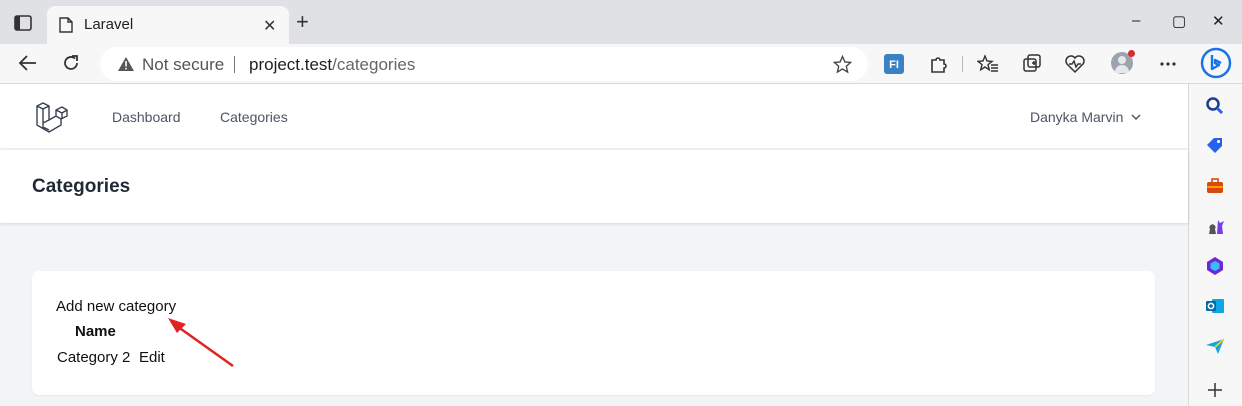 The image size is (1242, 406). Describe the element at coordinates (1215, 245) in the screenshot. I see `edge-sidebar` at that location.